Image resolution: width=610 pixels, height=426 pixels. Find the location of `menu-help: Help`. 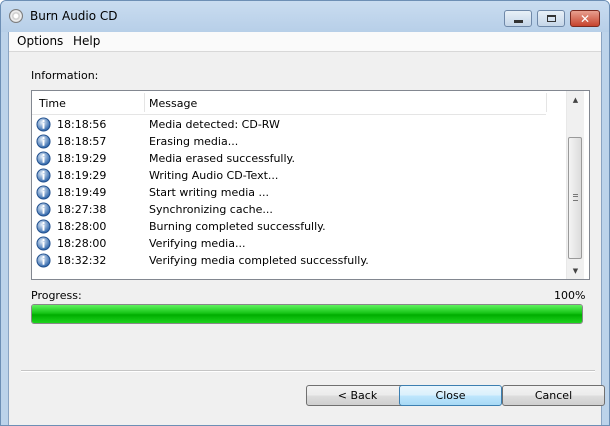

menu-help: Help is located at coordinates (86, 41).